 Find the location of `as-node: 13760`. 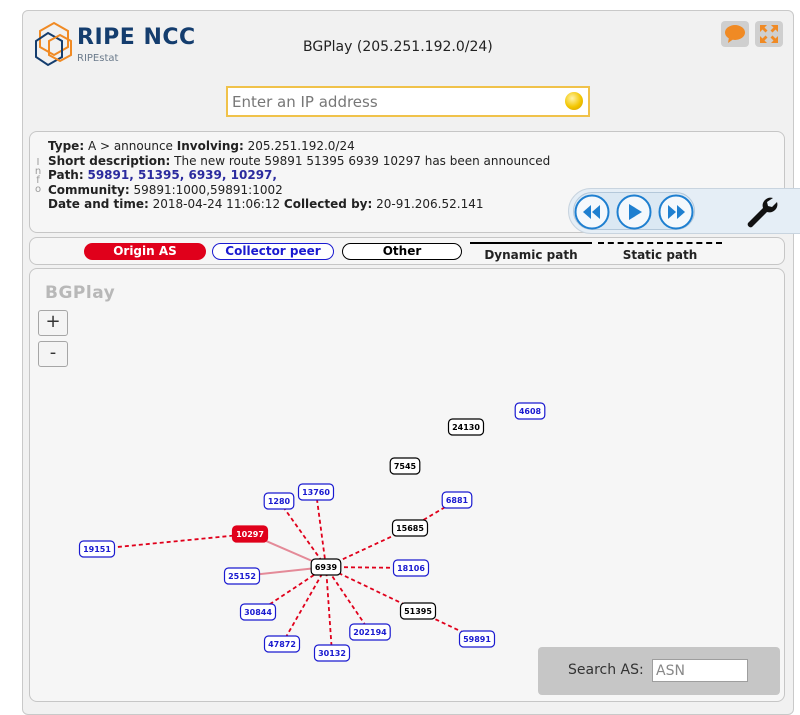

as-node: 13760 is located at coordinates (316, 492).